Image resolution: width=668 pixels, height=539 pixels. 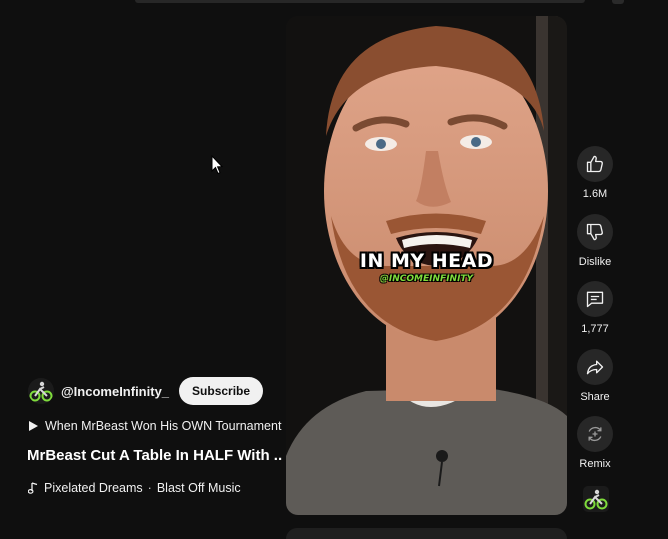 I want to click on thumbs-down-icon, so click(x=594, y=232).